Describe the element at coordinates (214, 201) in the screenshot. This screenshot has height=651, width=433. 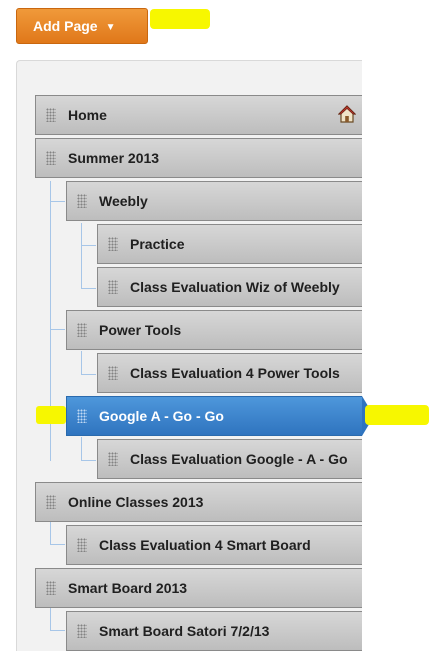
I see `page-item-weebly: Weebly` at that location.